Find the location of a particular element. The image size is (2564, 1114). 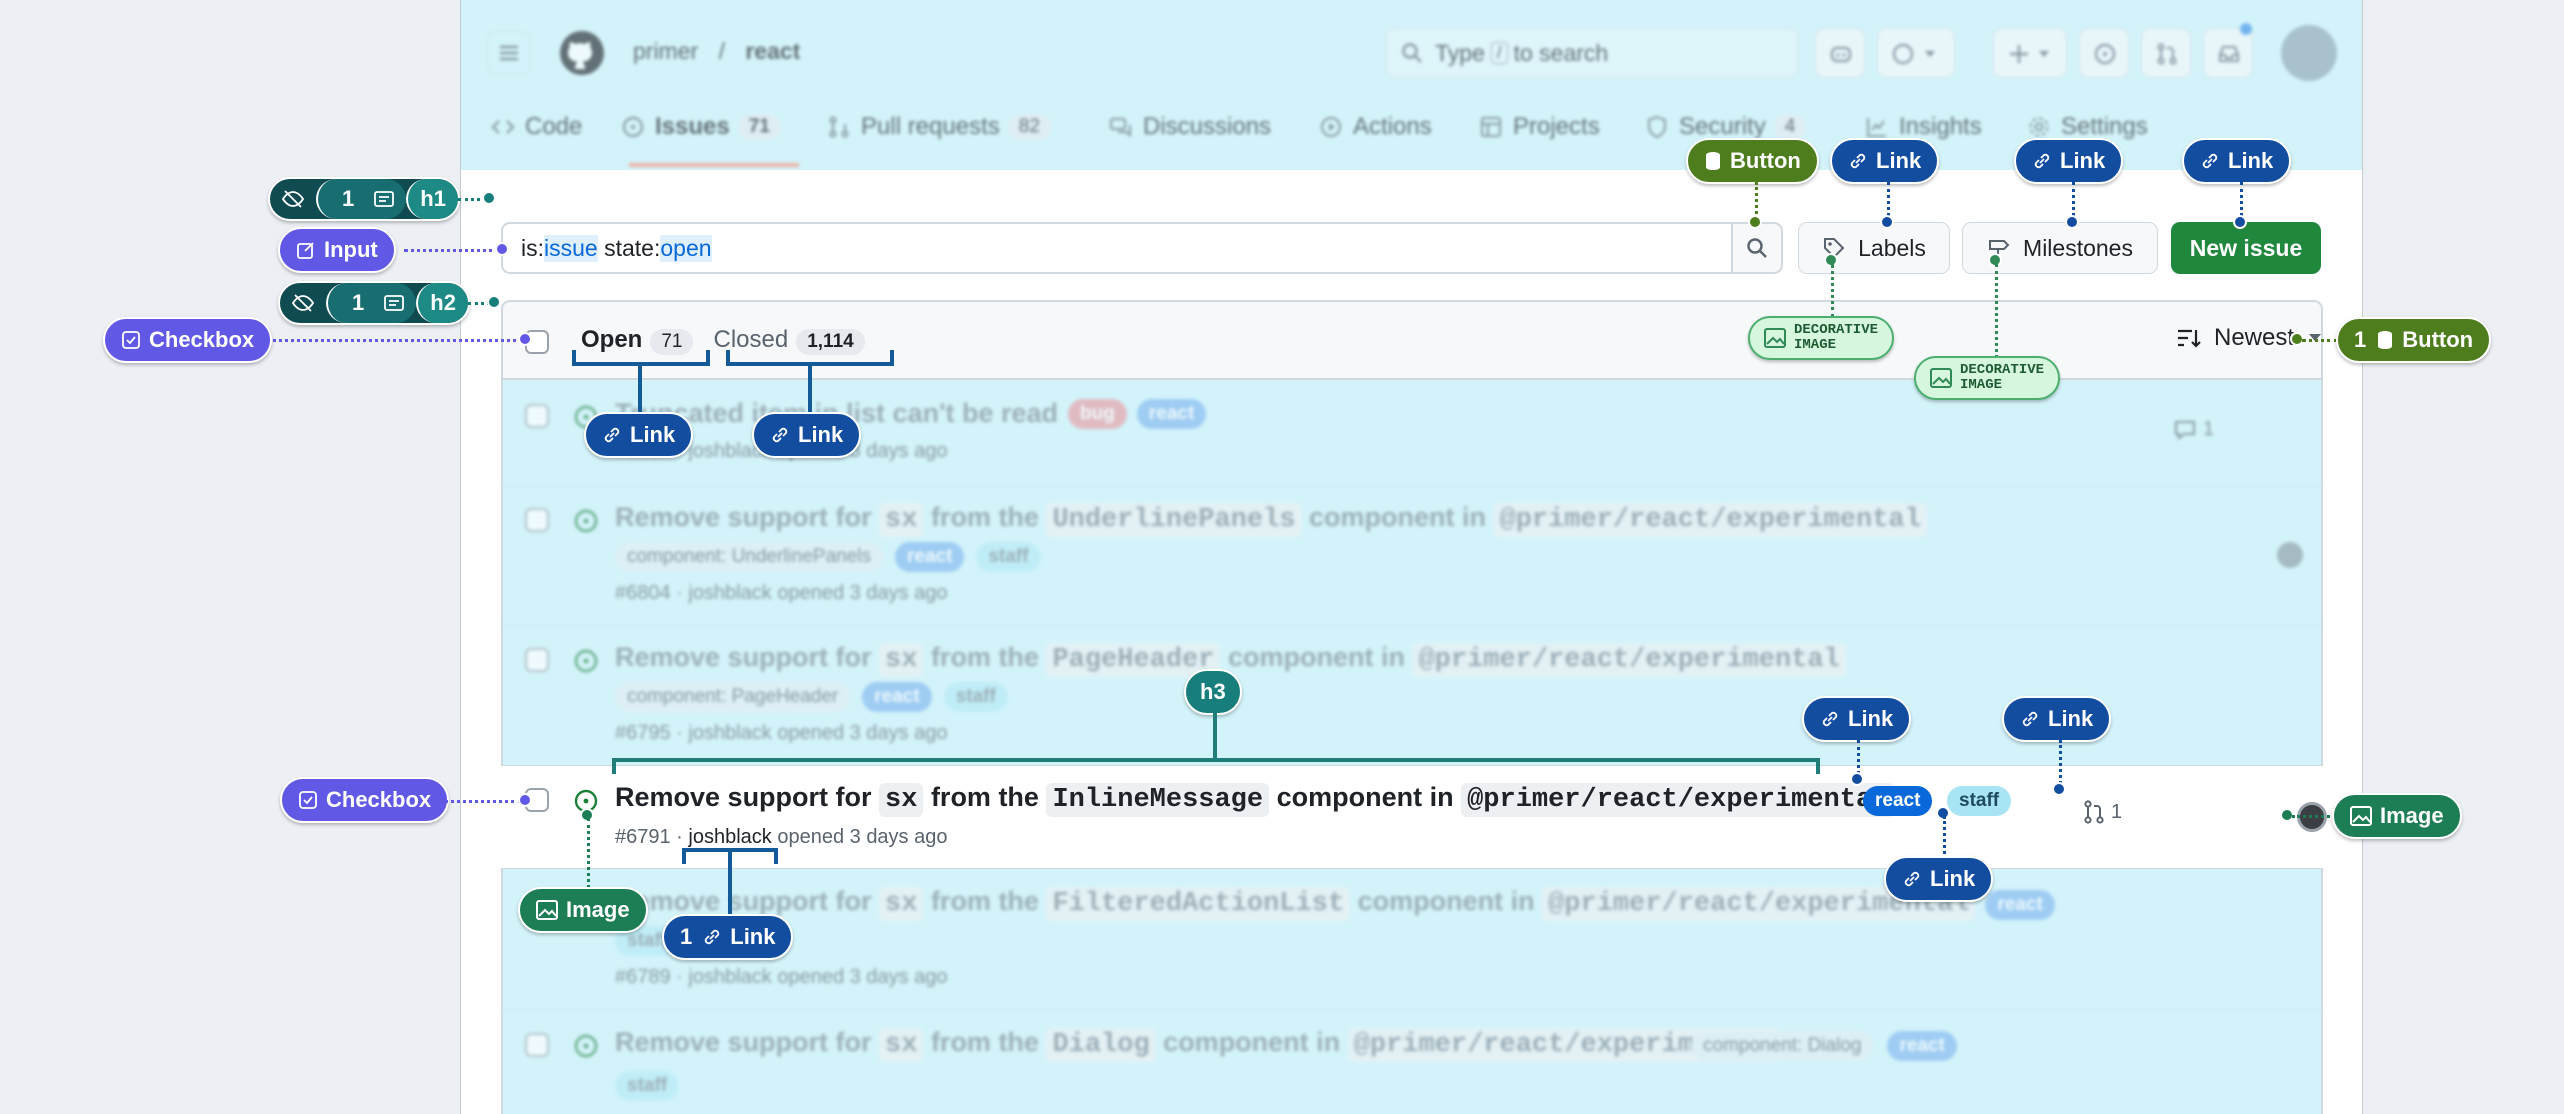

filter-search-button is located at coordinates (1757, 248).